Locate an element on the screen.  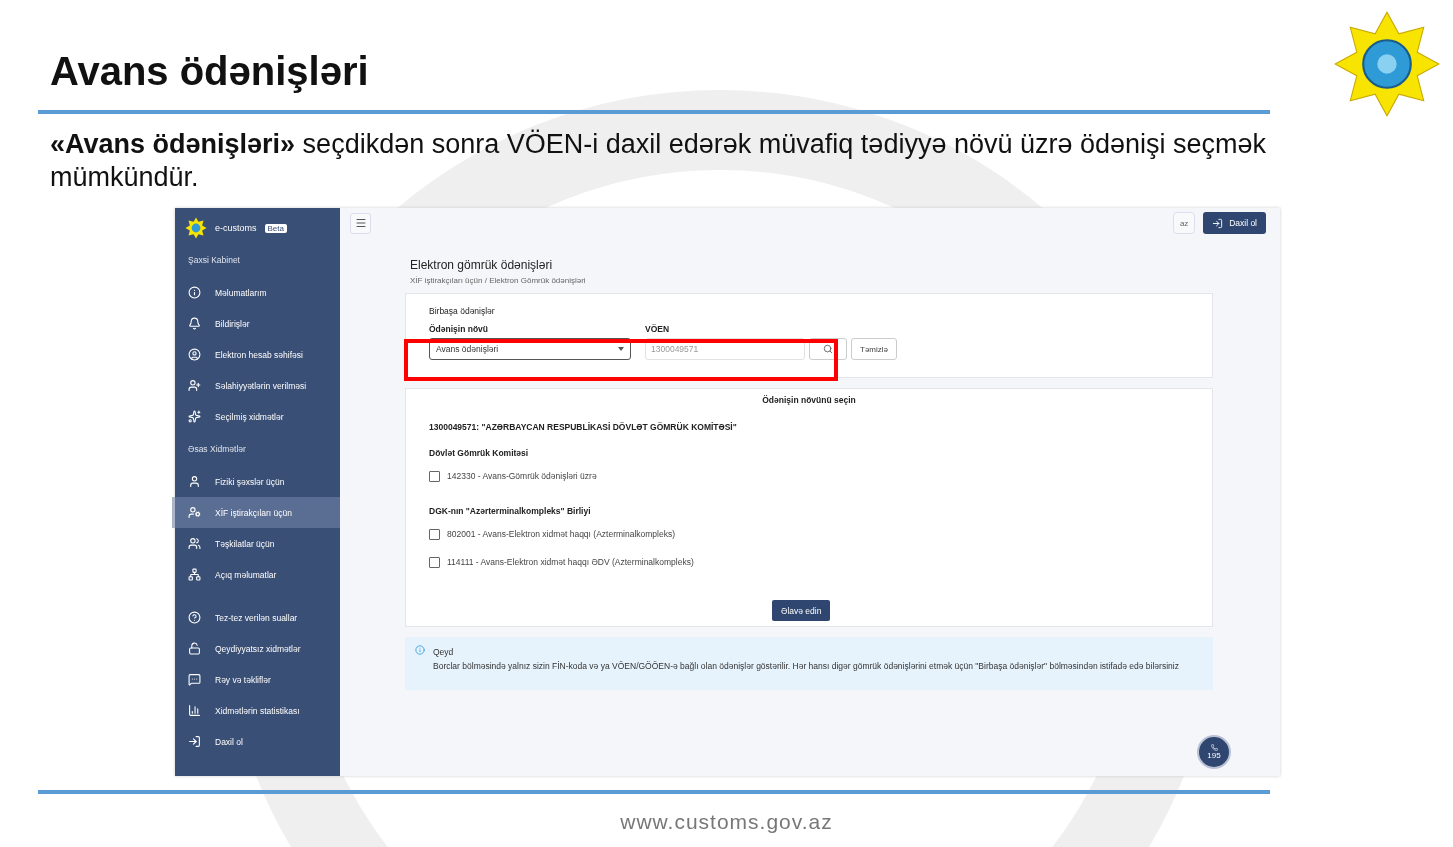
sidebar-item: Təşkilatlar üçün is located at coordinates (256, 543).